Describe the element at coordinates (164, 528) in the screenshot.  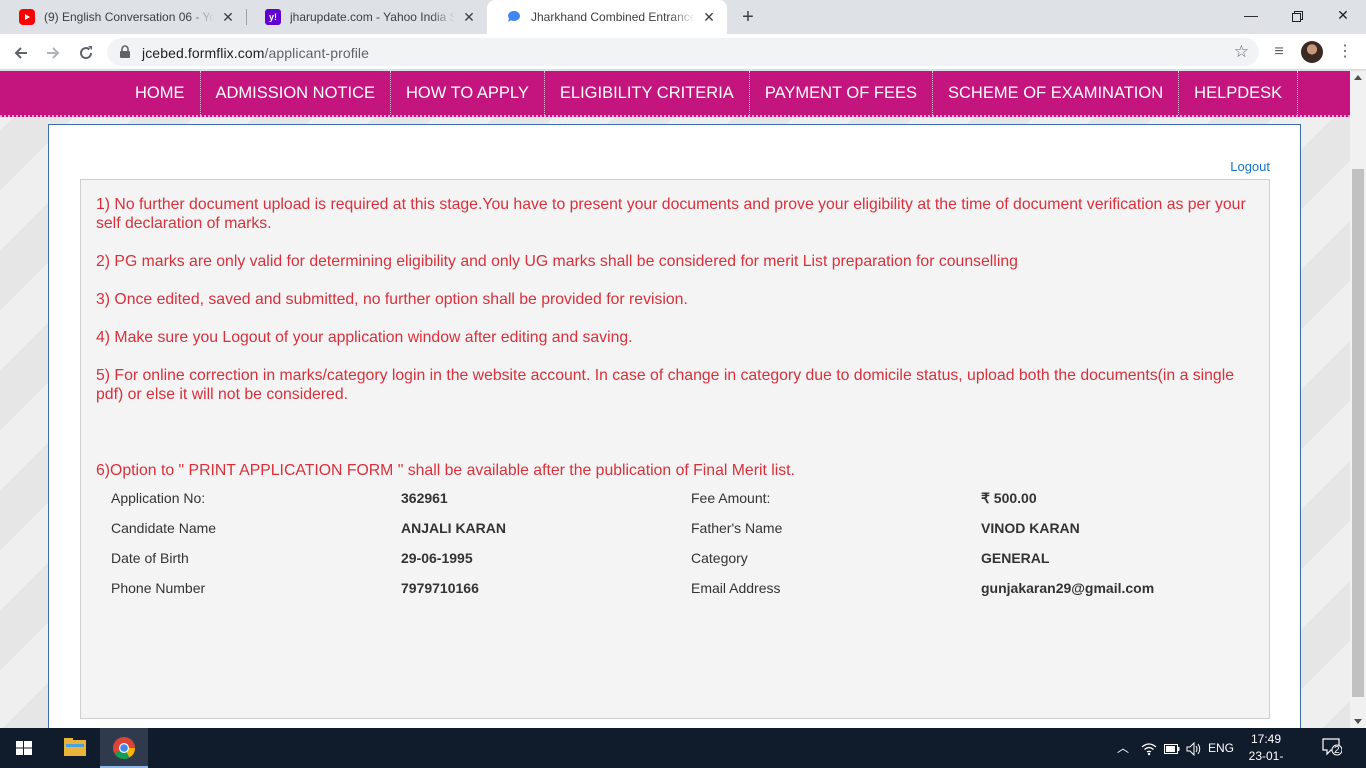
I see `detail-label: Candidate Name` at that location.